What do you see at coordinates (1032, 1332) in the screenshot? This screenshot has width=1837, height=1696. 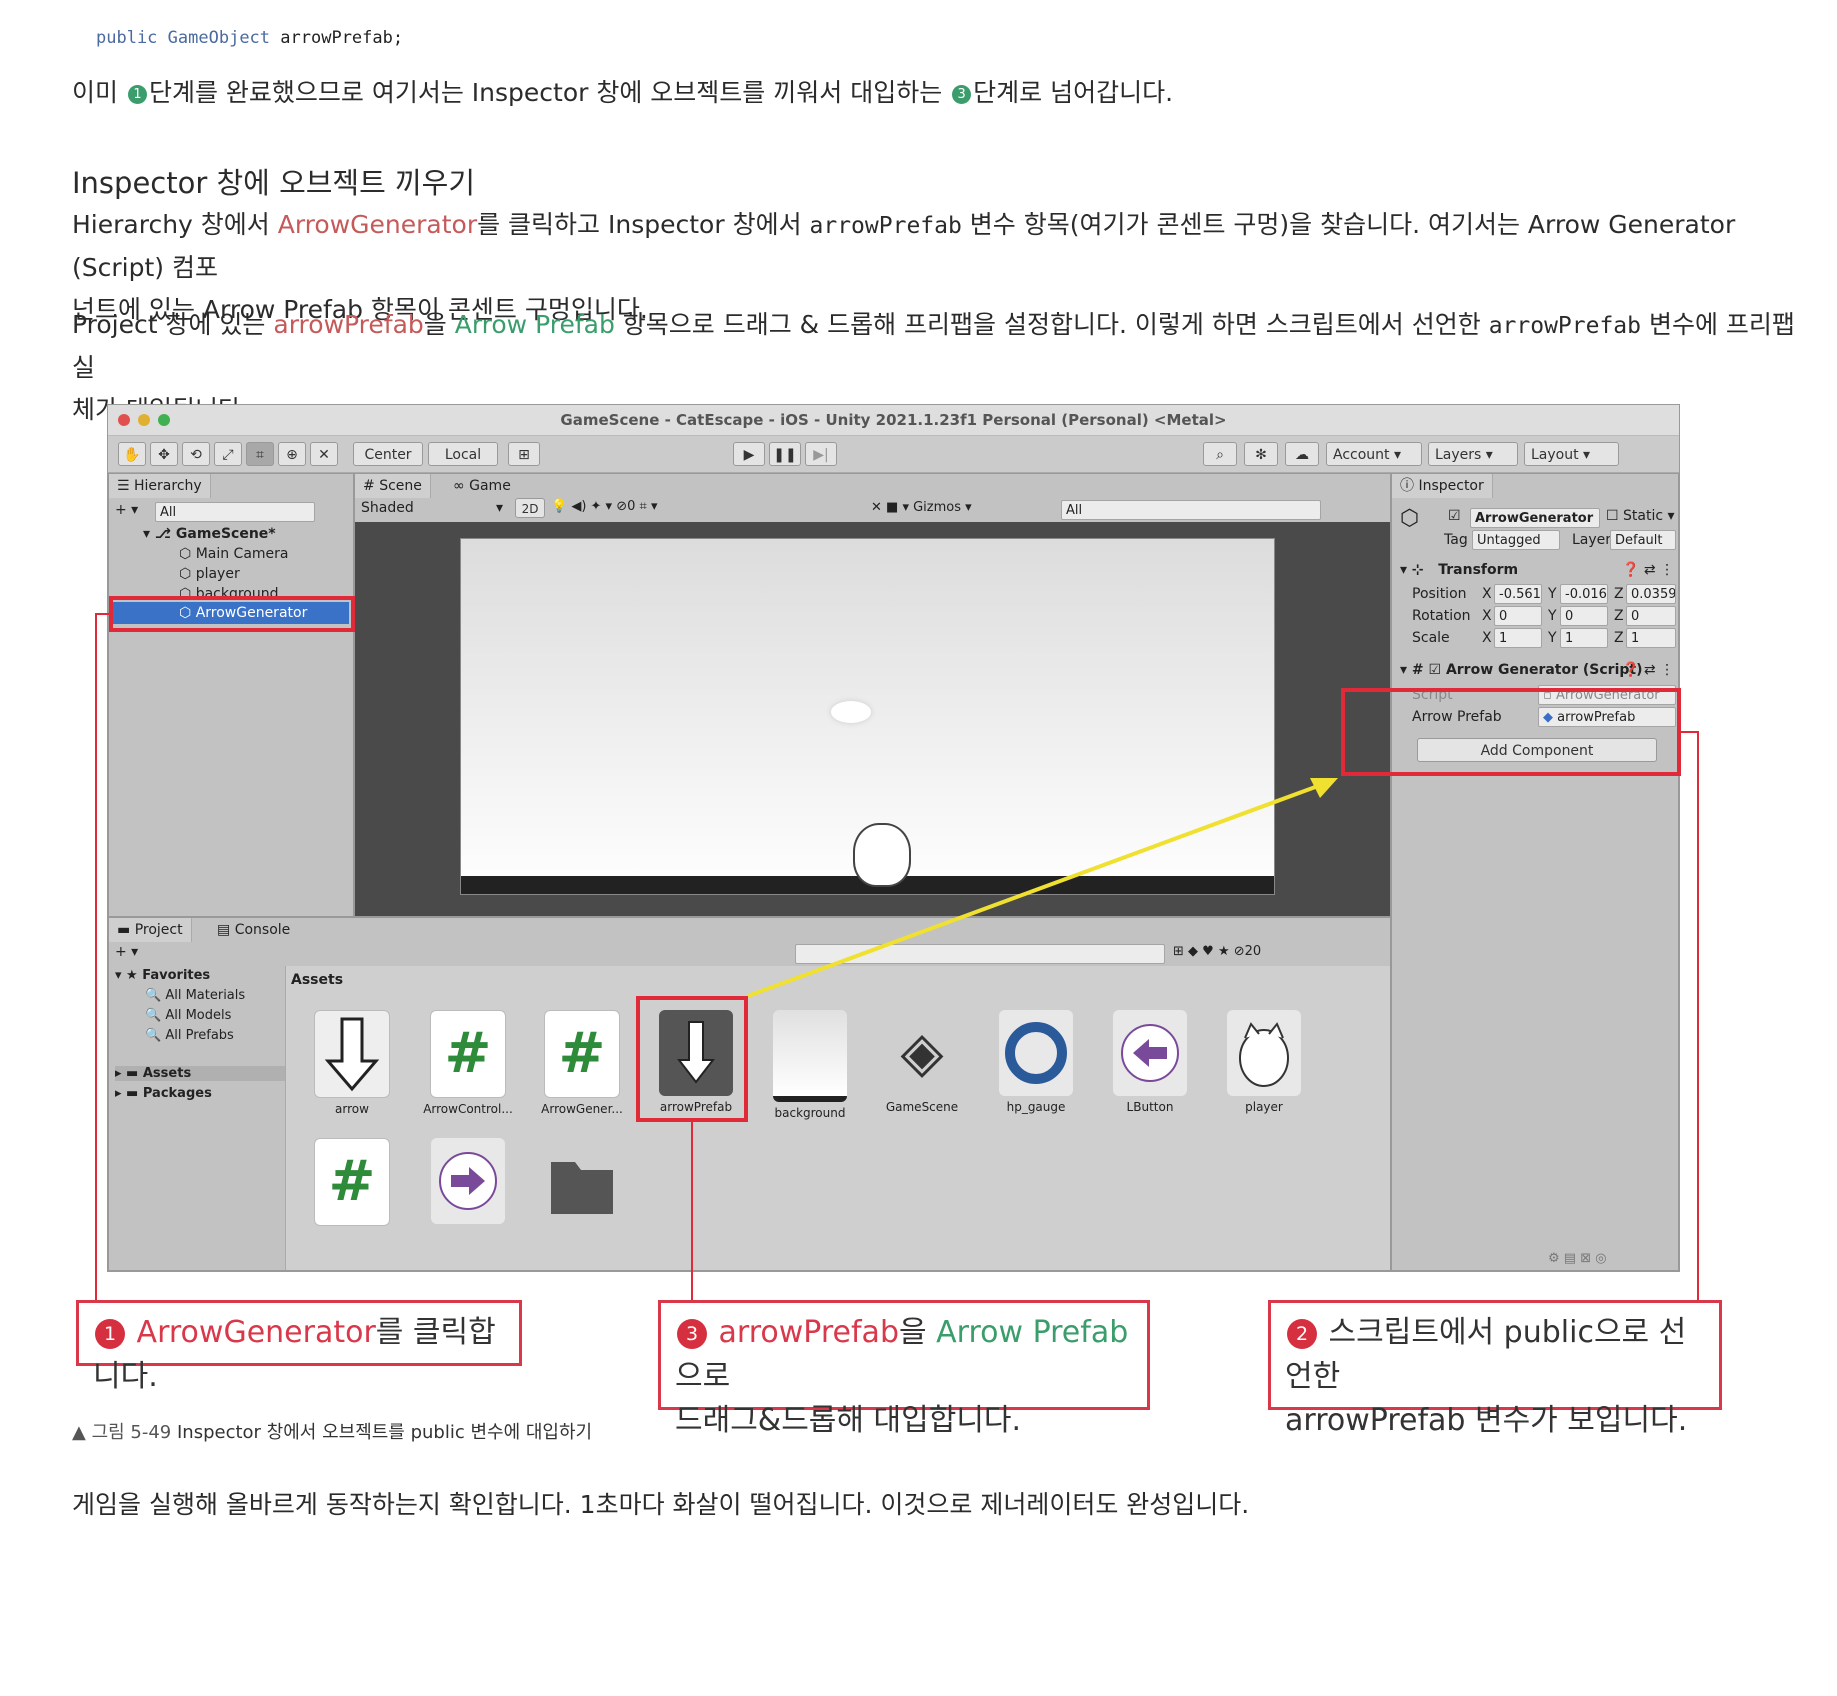 I see `callout-green-text: Arrow Prefab` at bounding box center [1032, 1332].